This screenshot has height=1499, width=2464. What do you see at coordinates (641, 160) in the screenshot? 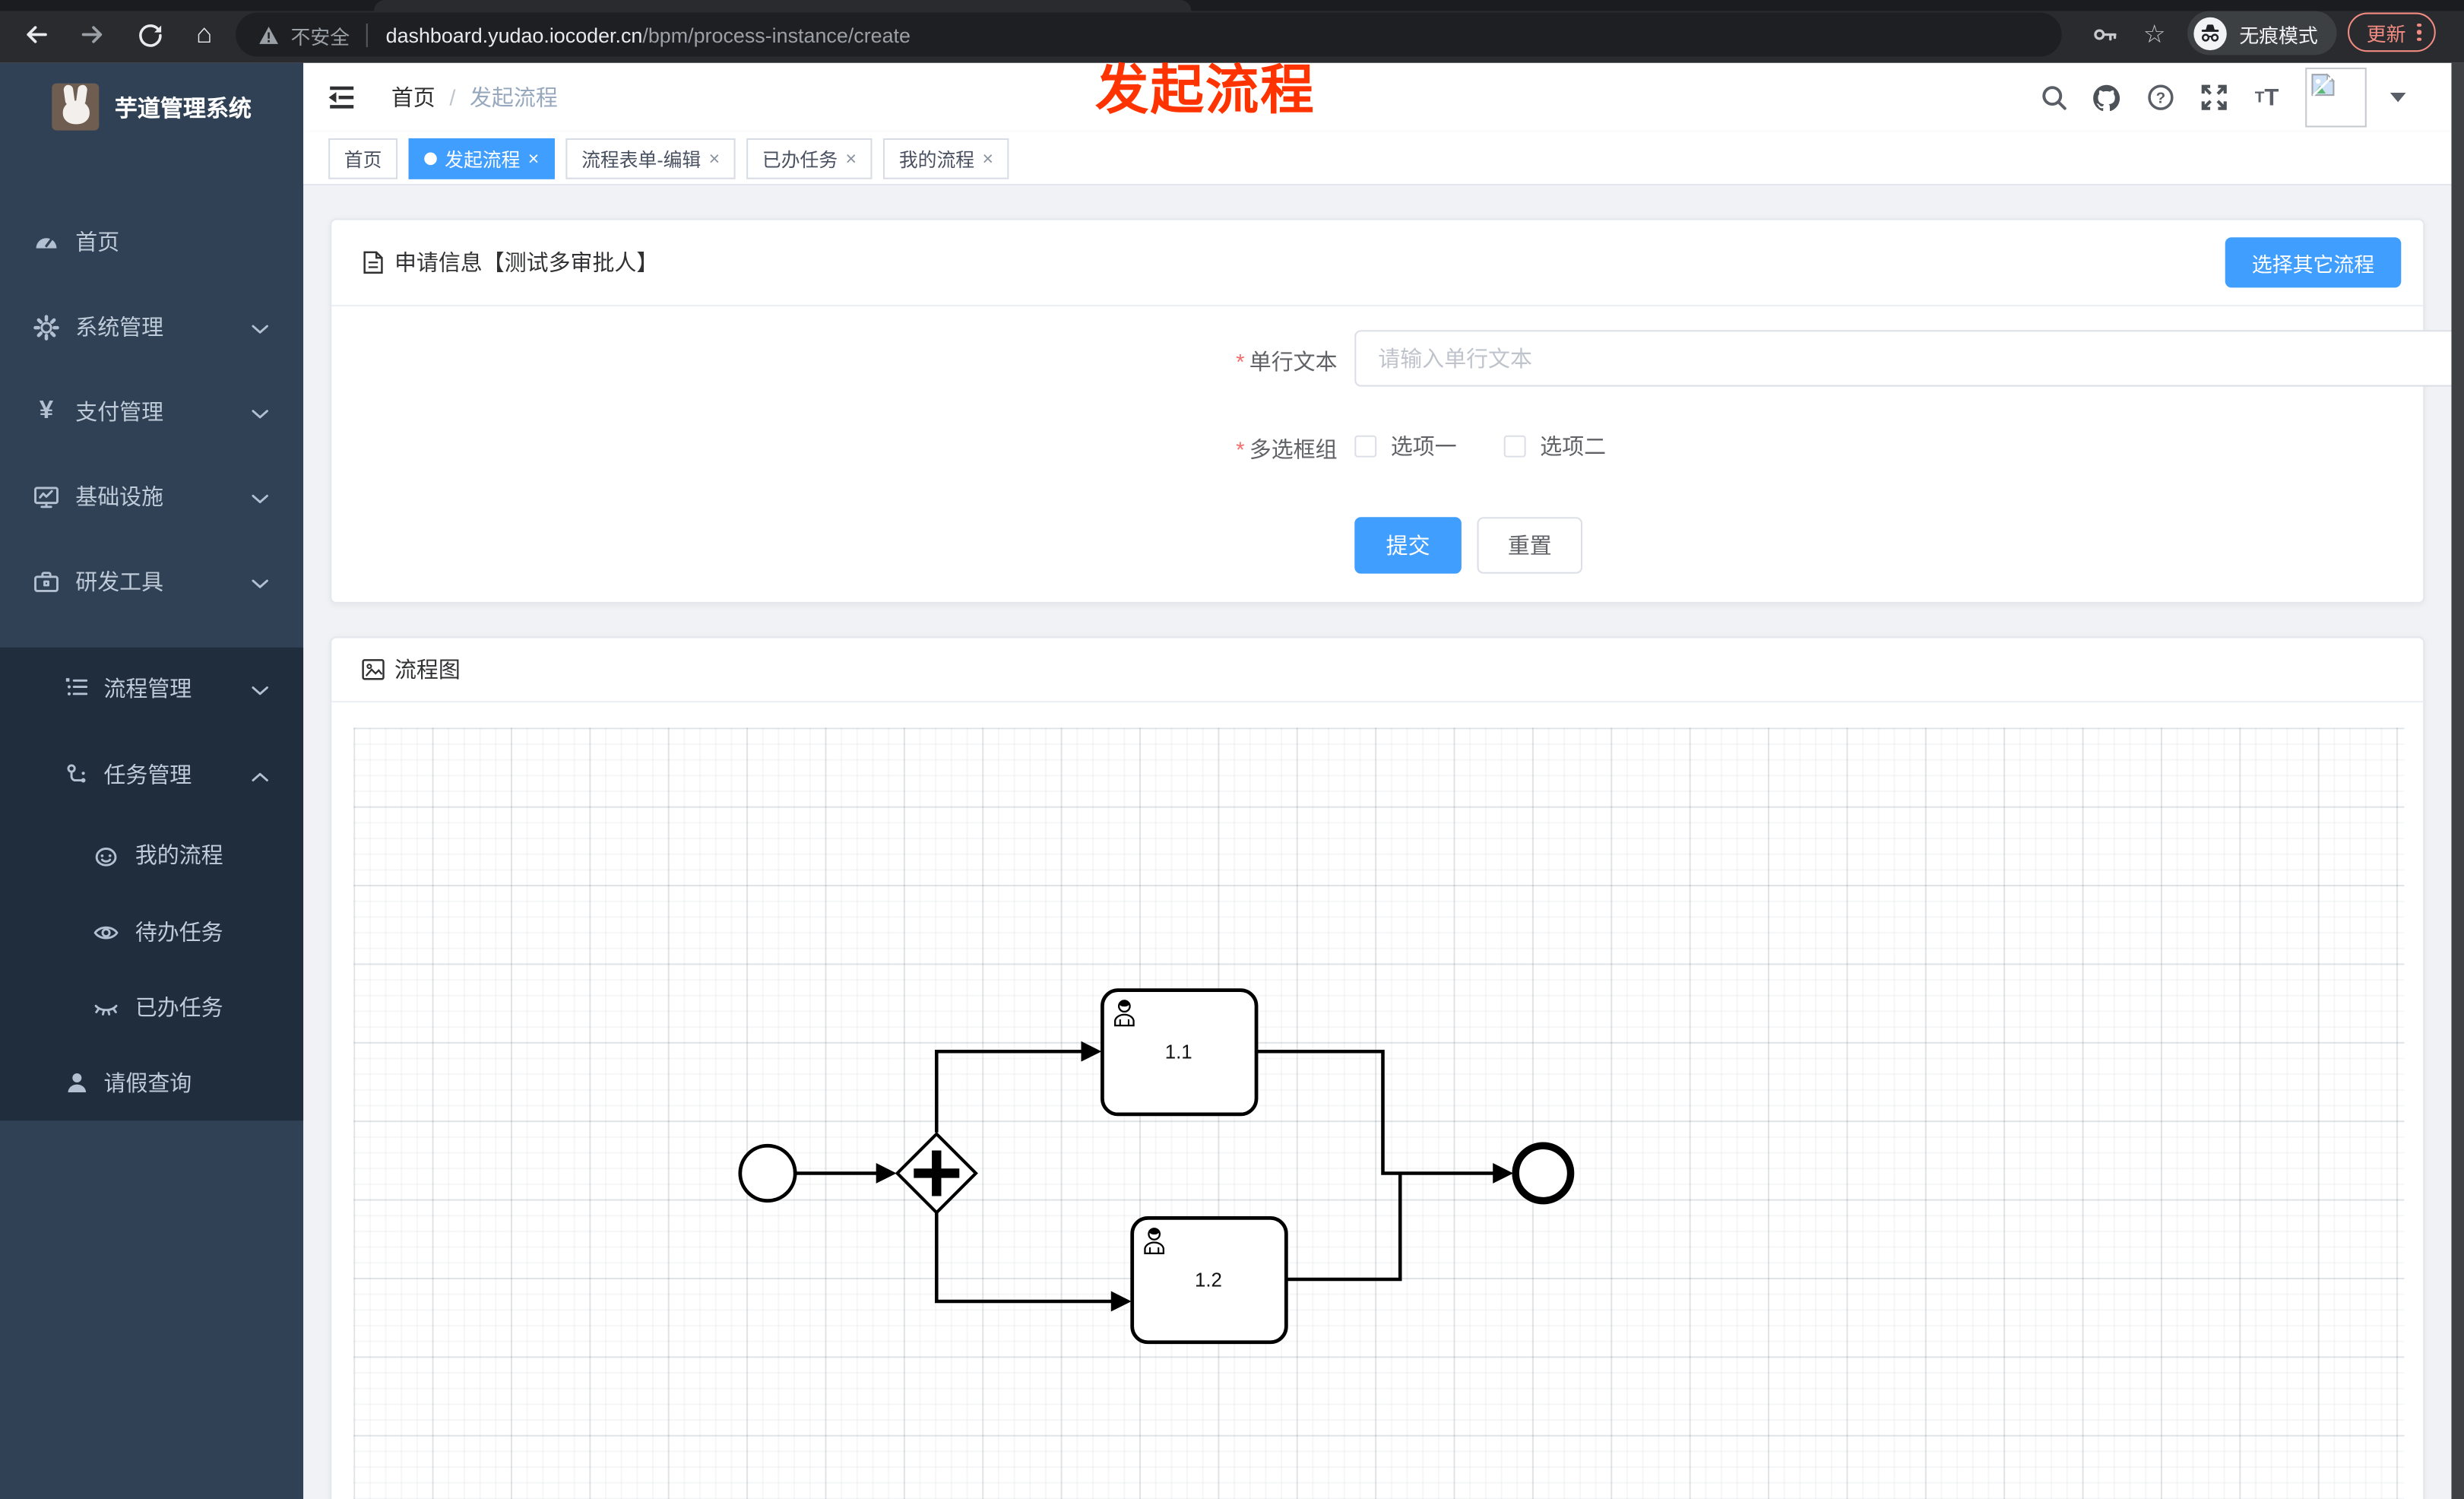
I see `tag-label: 流程表单-编辑` at bounding box center [641, 160].